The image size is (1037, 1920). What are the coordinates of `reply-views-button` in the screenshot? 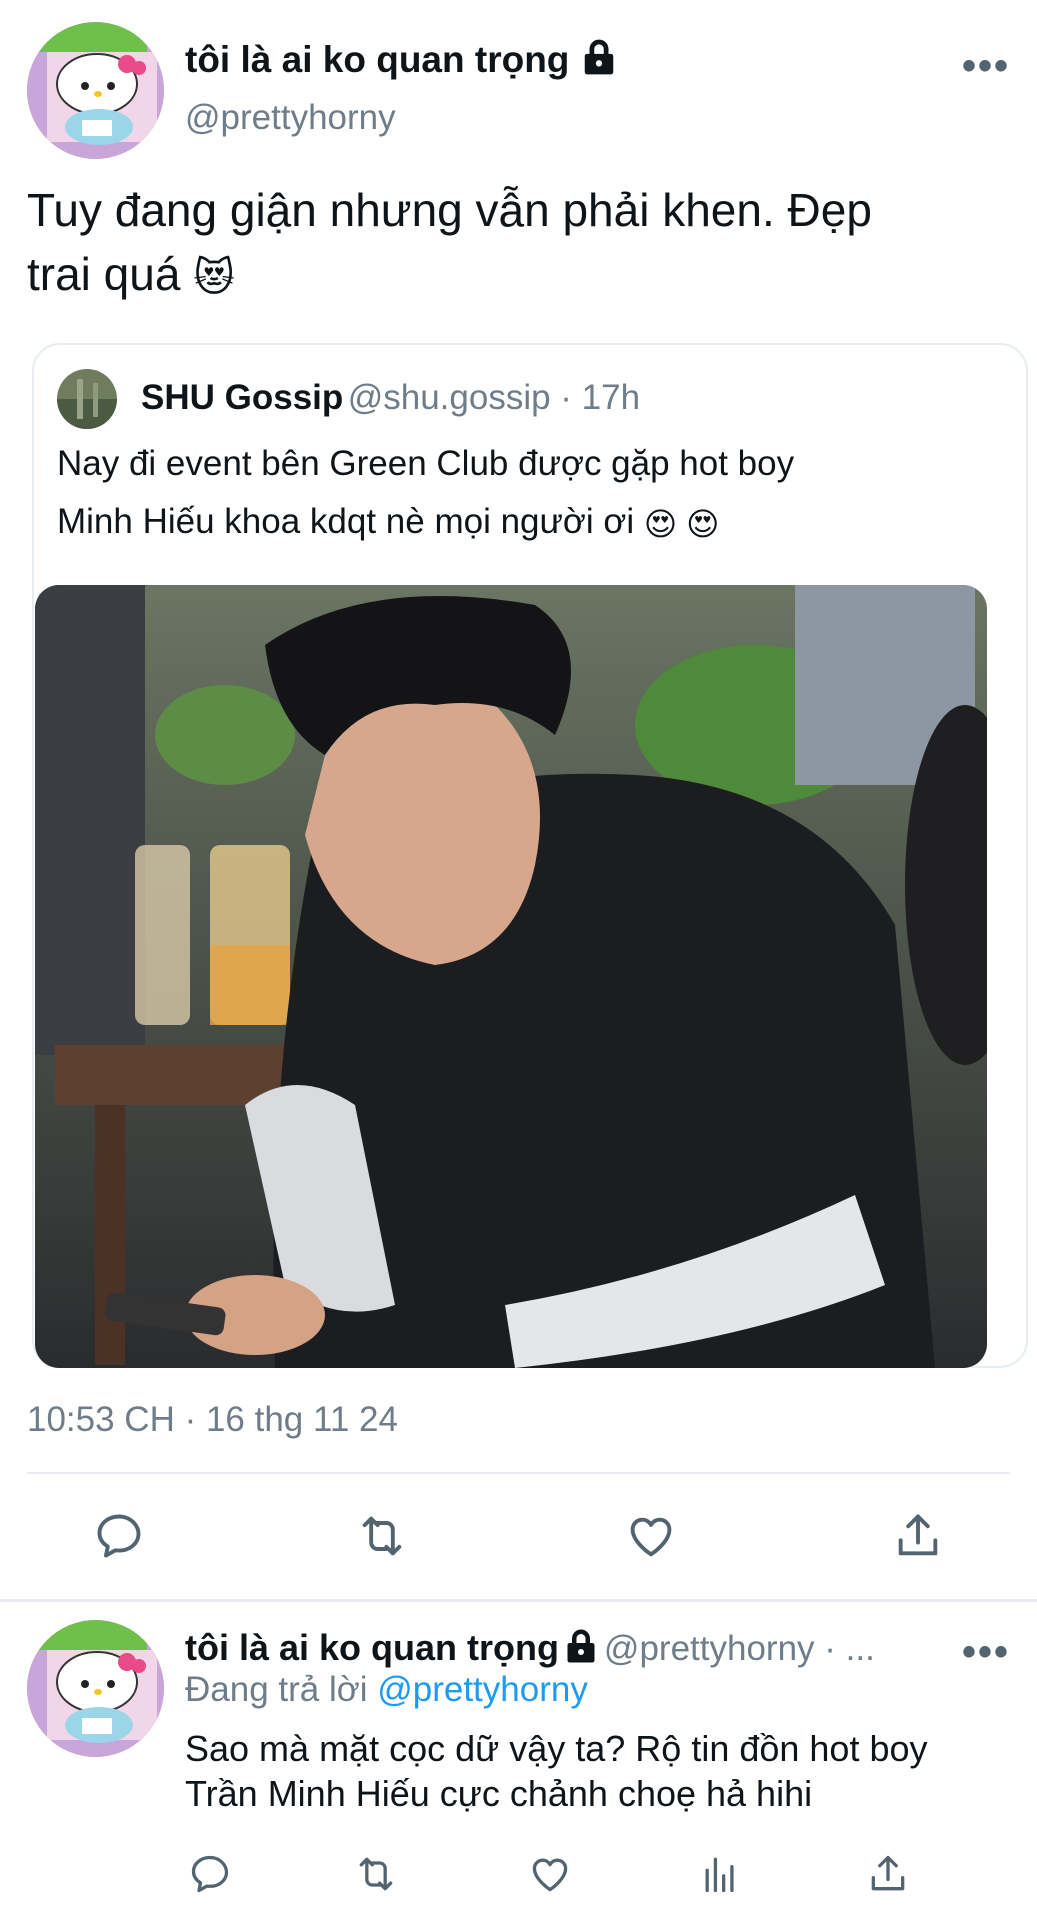 It's located at (720, 1876).